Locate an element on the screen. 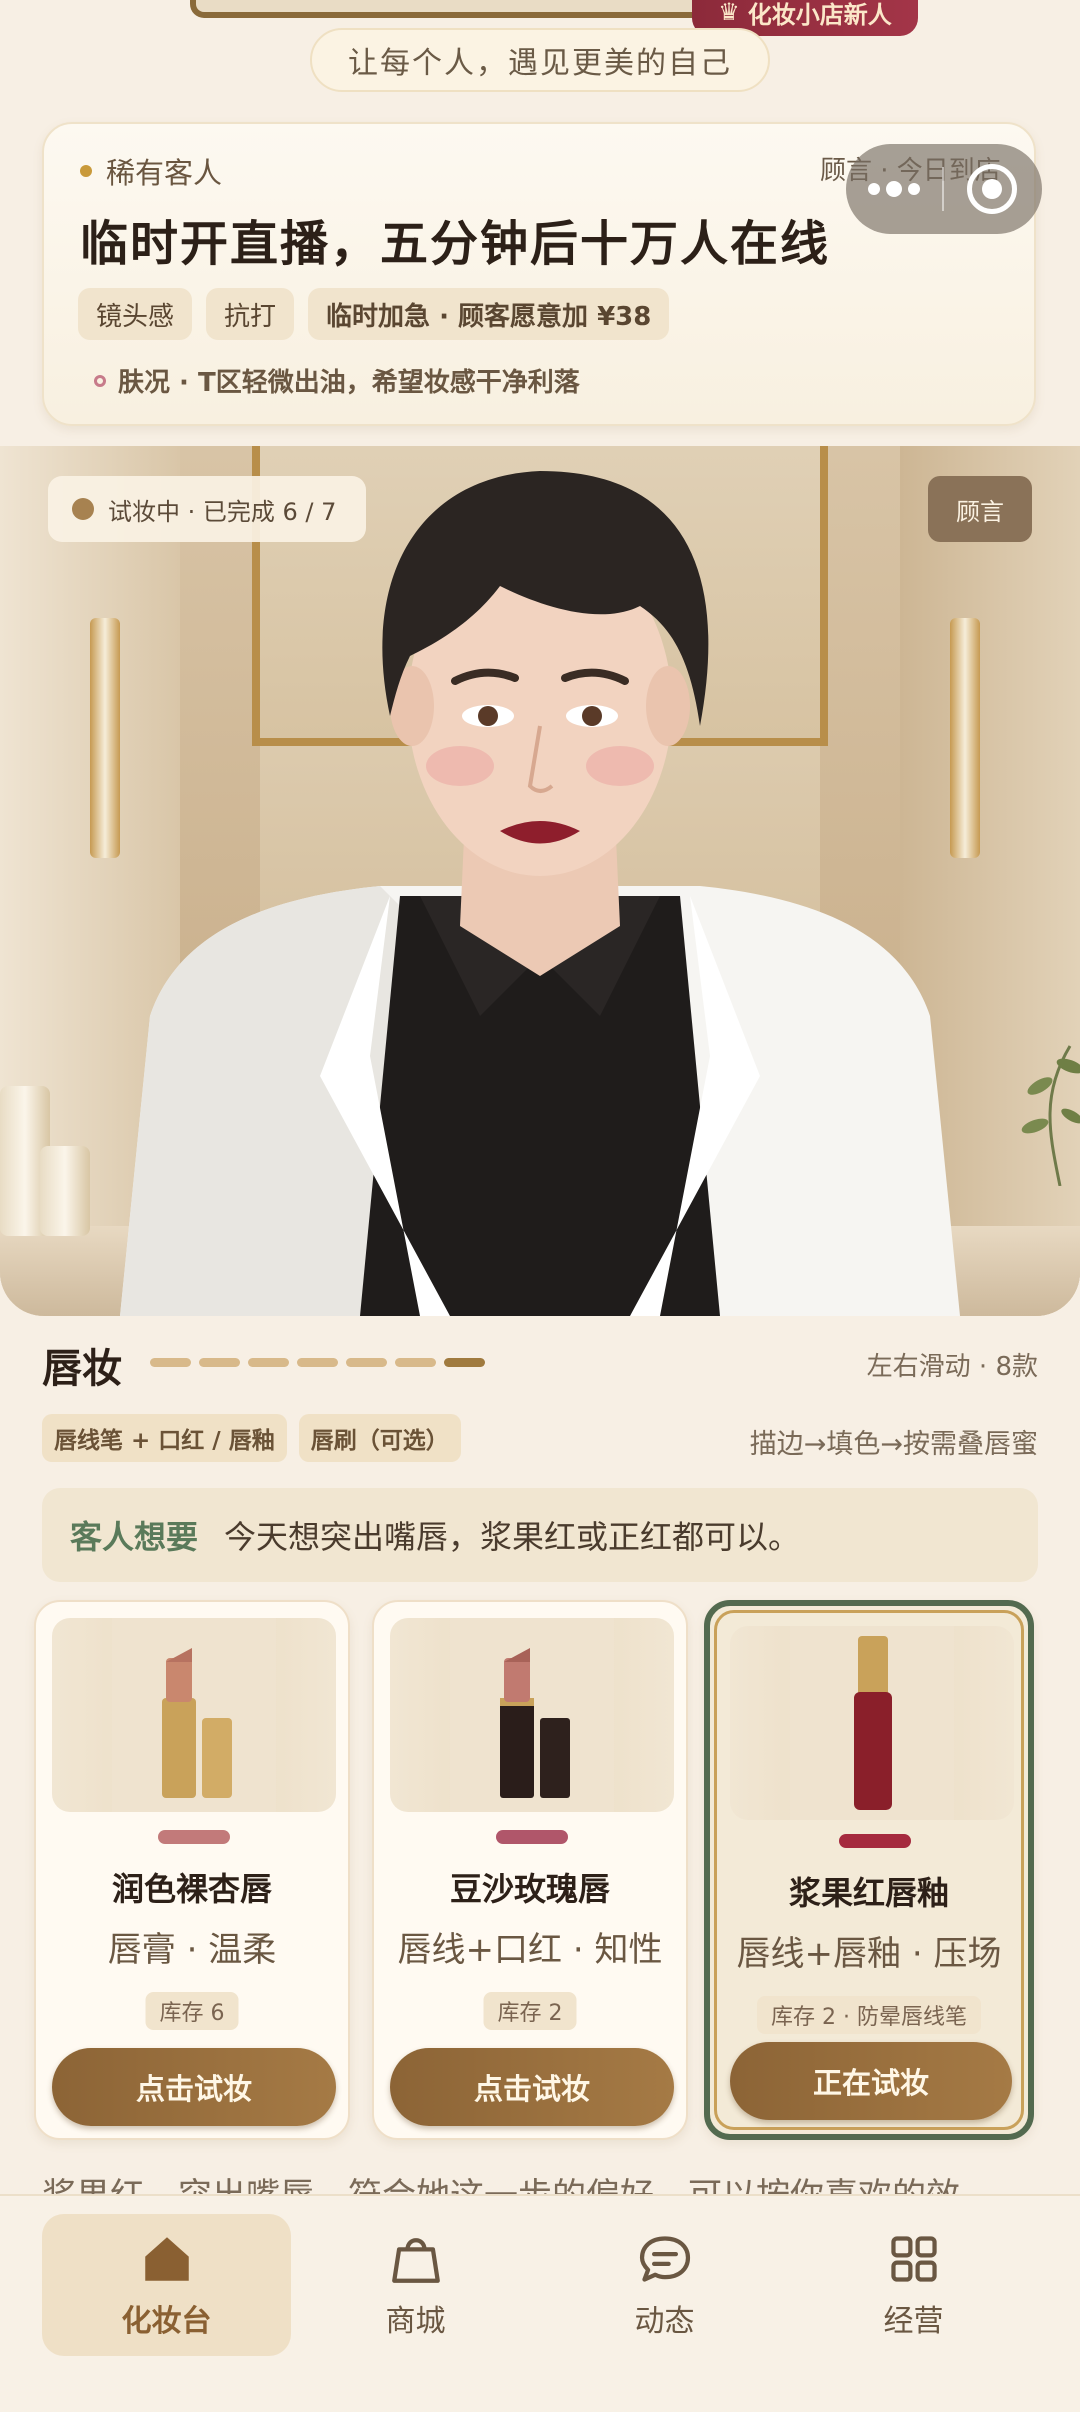  nav-label: 经营 is located at coordinates (913, 2321).